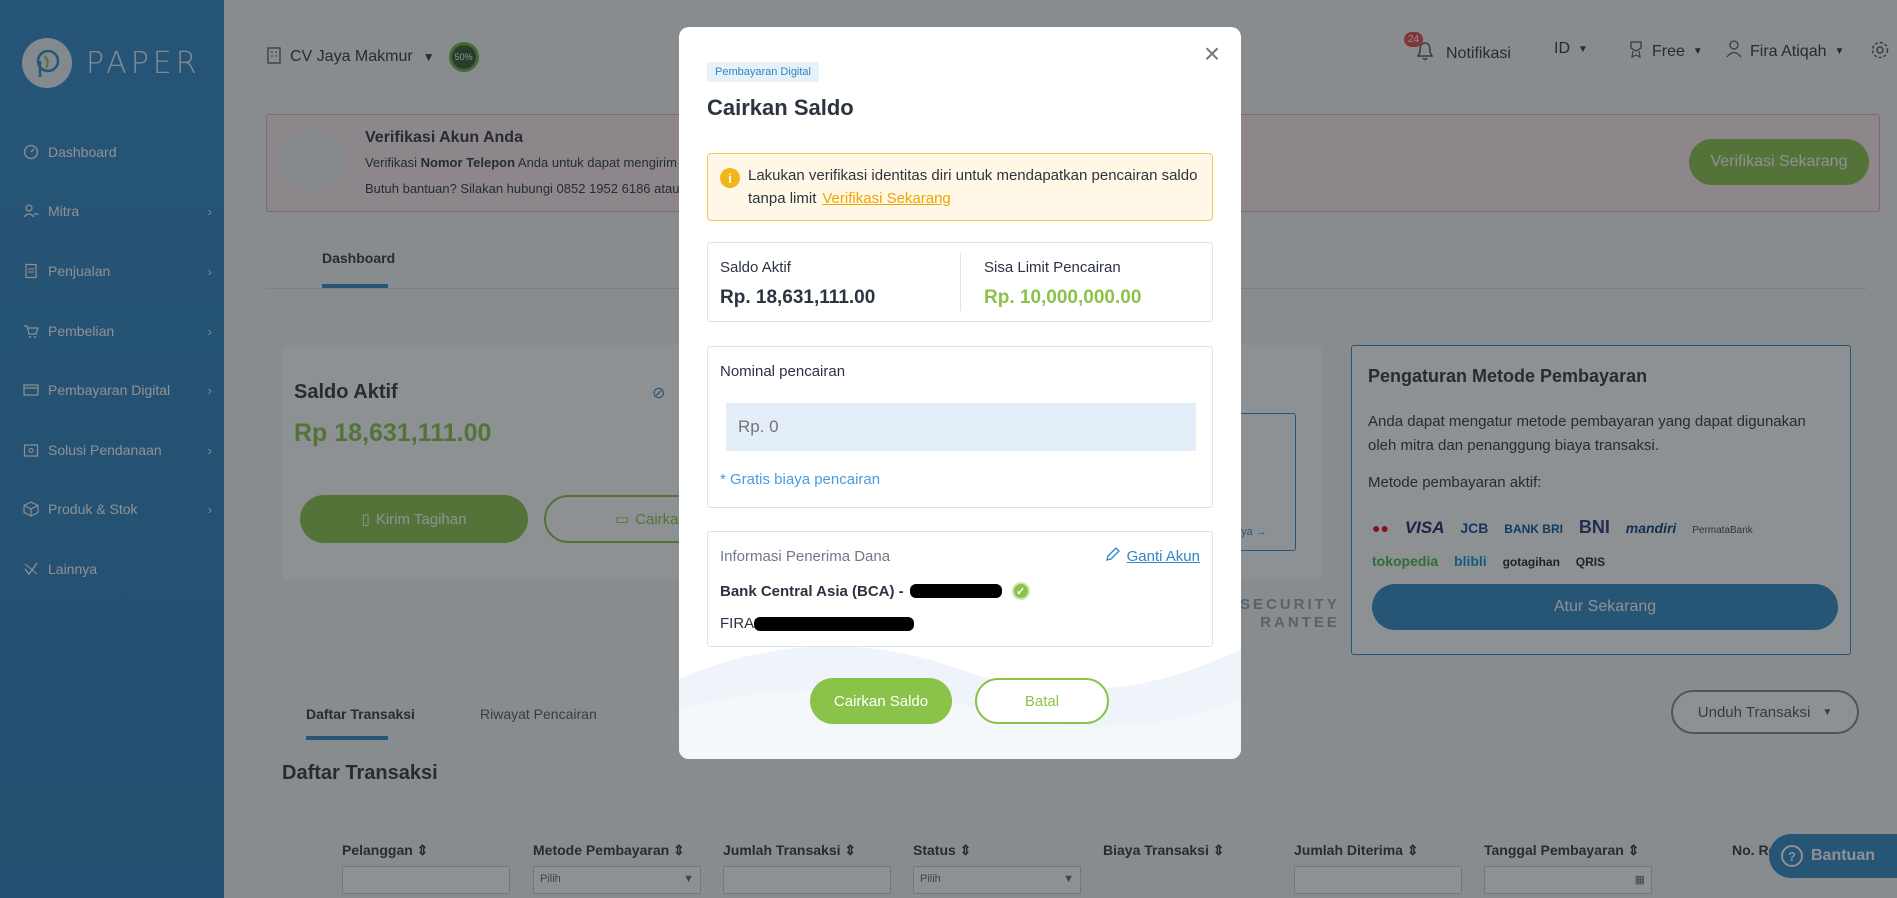 This screenshot has width=1897, height=898. What do you see at coordinates (812, 591) in the screenshot?
I see `bank-name: Bank Central Asia (BCA) -` at bounding box center [812, 591].